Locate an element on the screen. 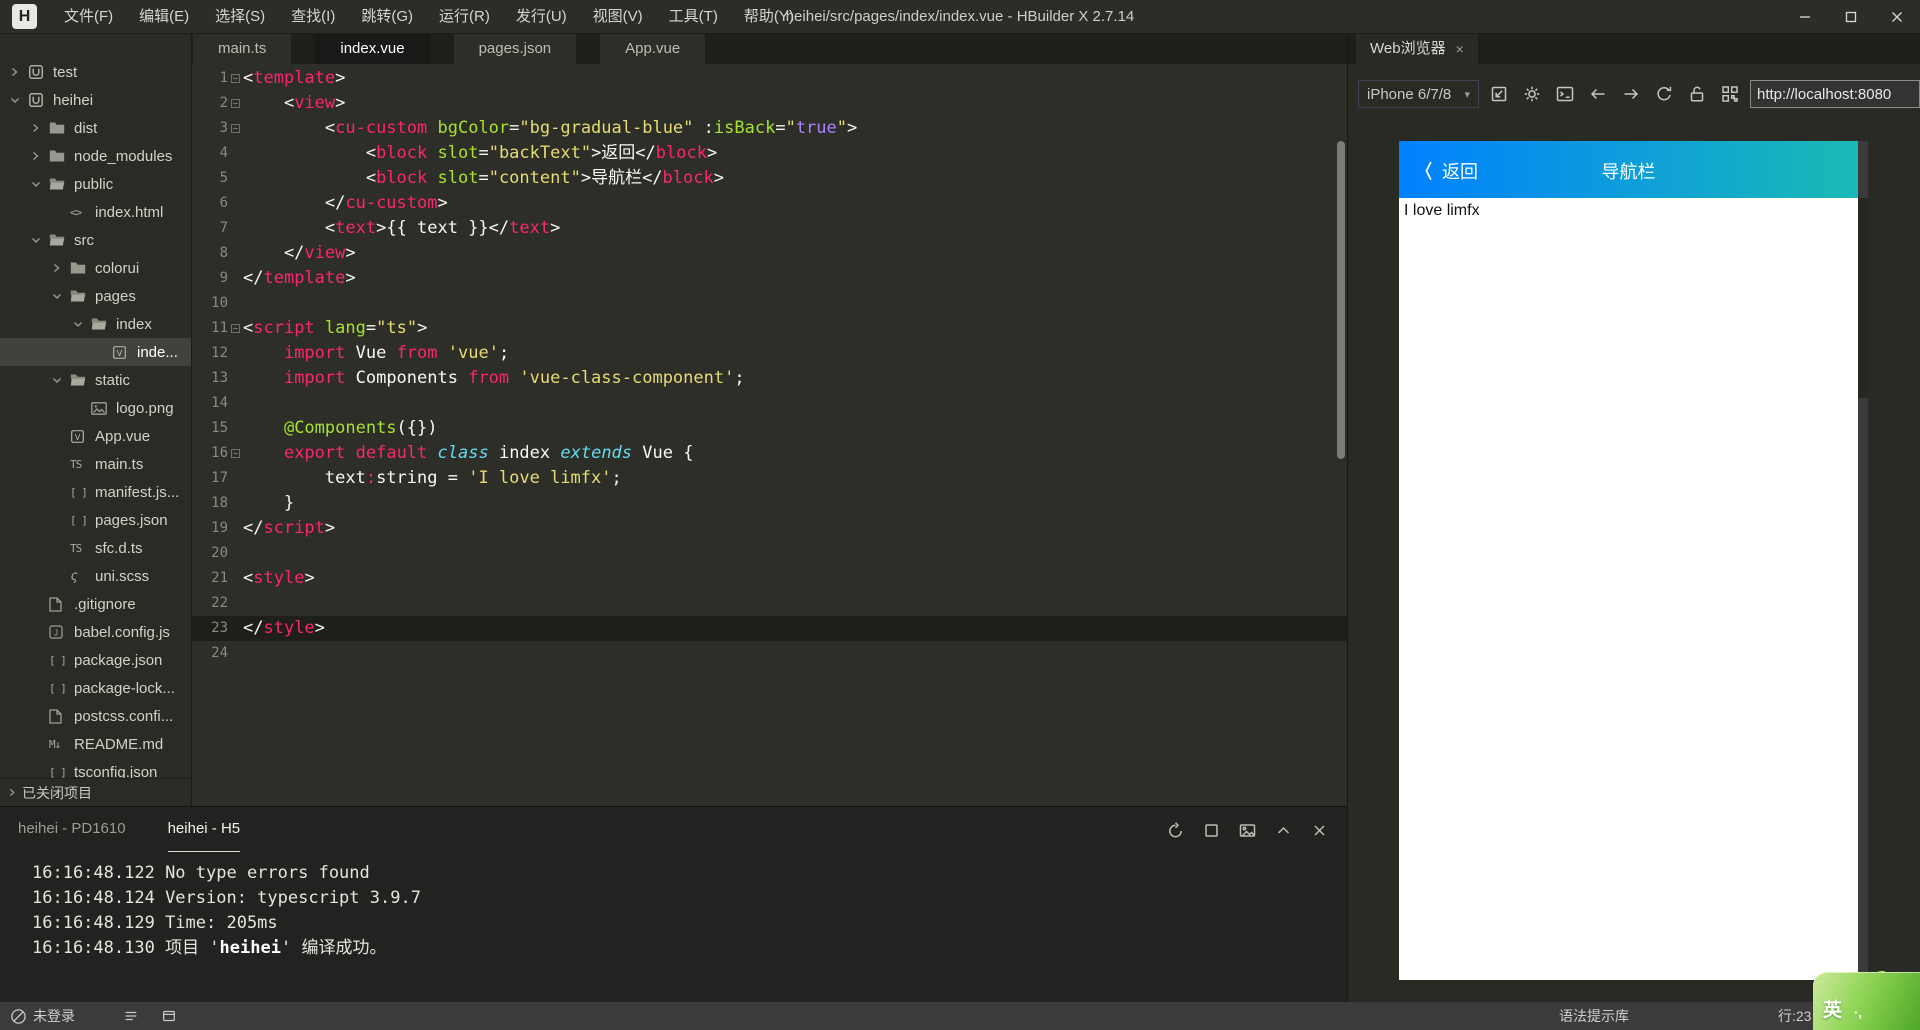 Image resolution: width=1920 pixels, height=1030 pixels. tree-item: dist is located at coordinates (95, 128).